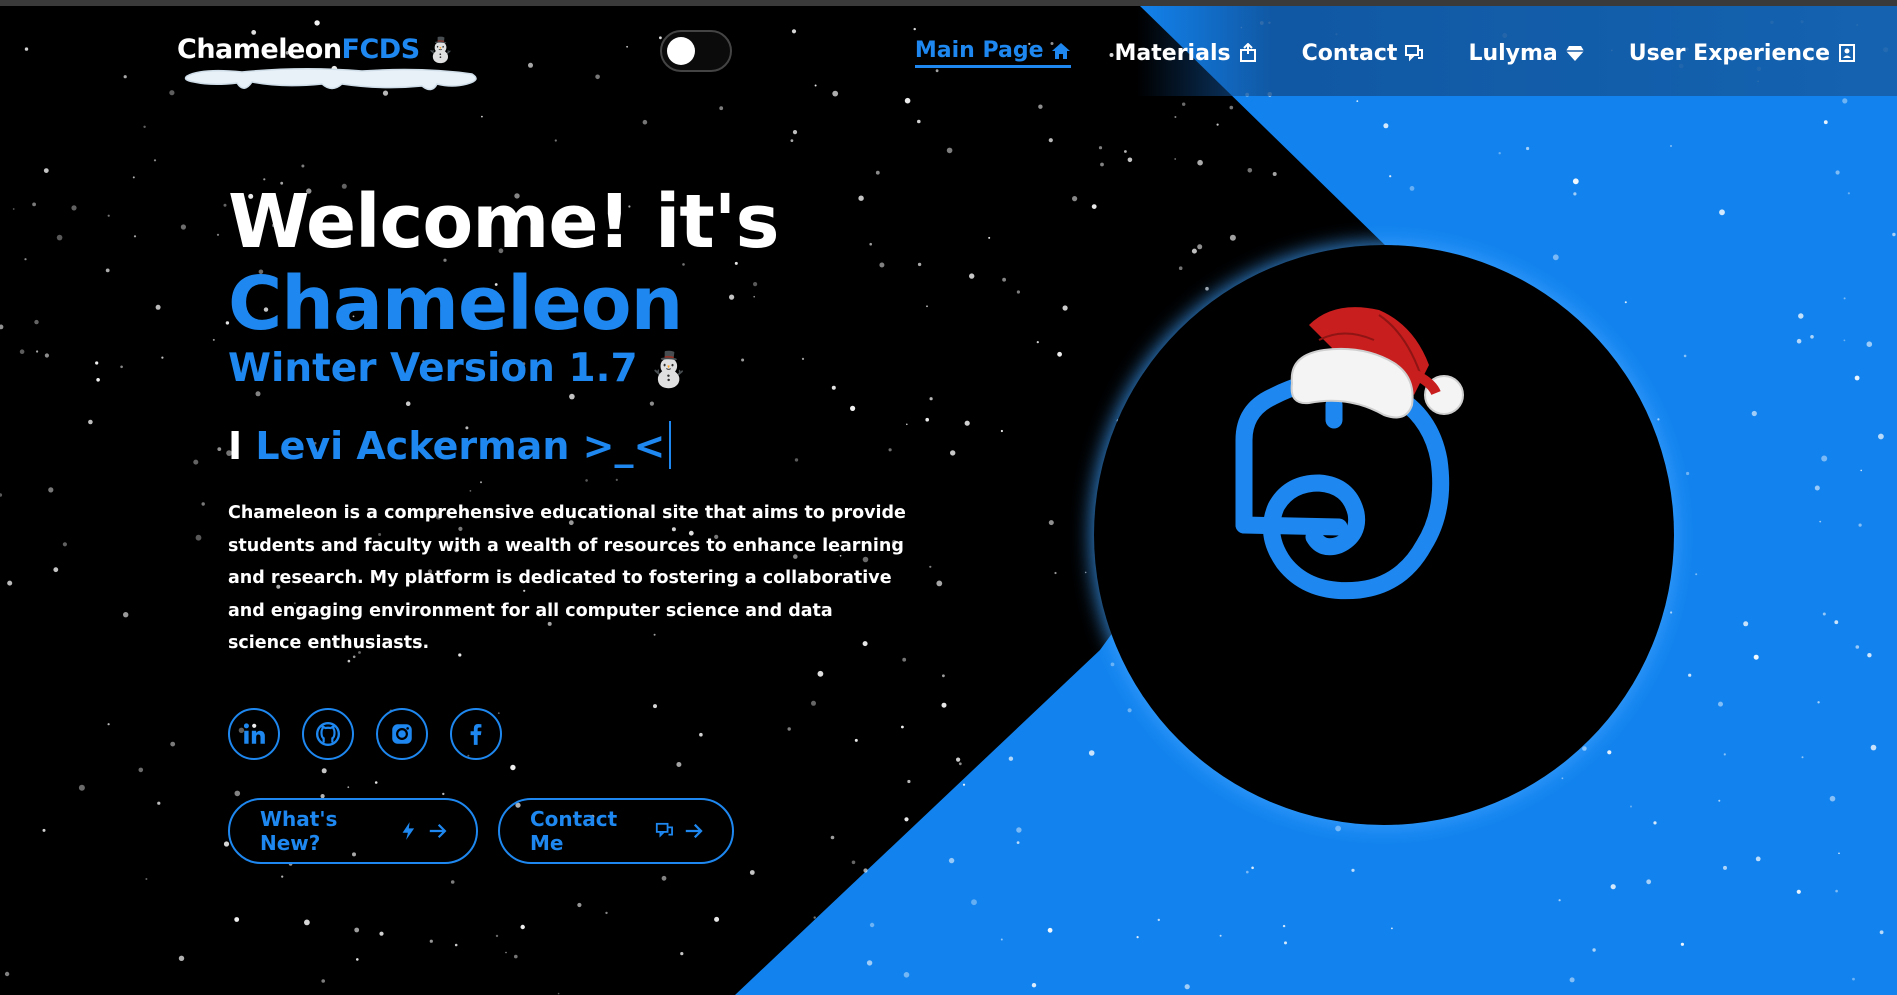  Describe the element at coordinates (1574, 53) in the screenshot. I see `gem-icon` at that location.